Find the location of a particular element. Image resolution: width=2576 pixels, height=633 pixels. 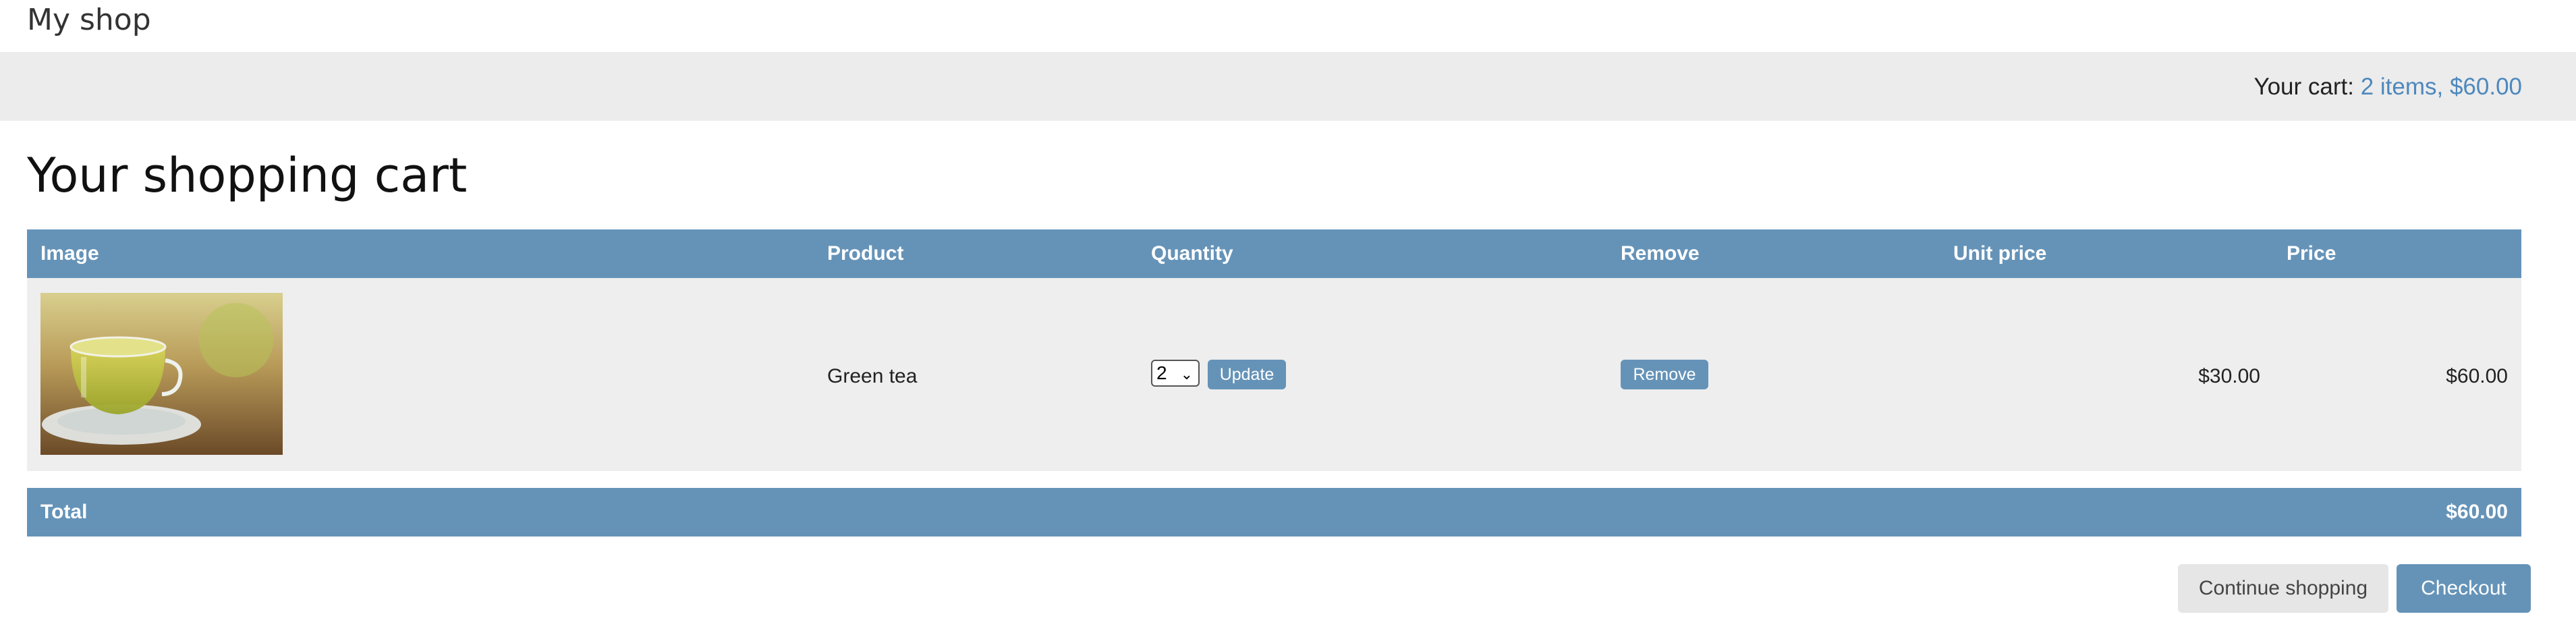

table-total-row: Total $60.00 is located at coordinates (1274, 512).